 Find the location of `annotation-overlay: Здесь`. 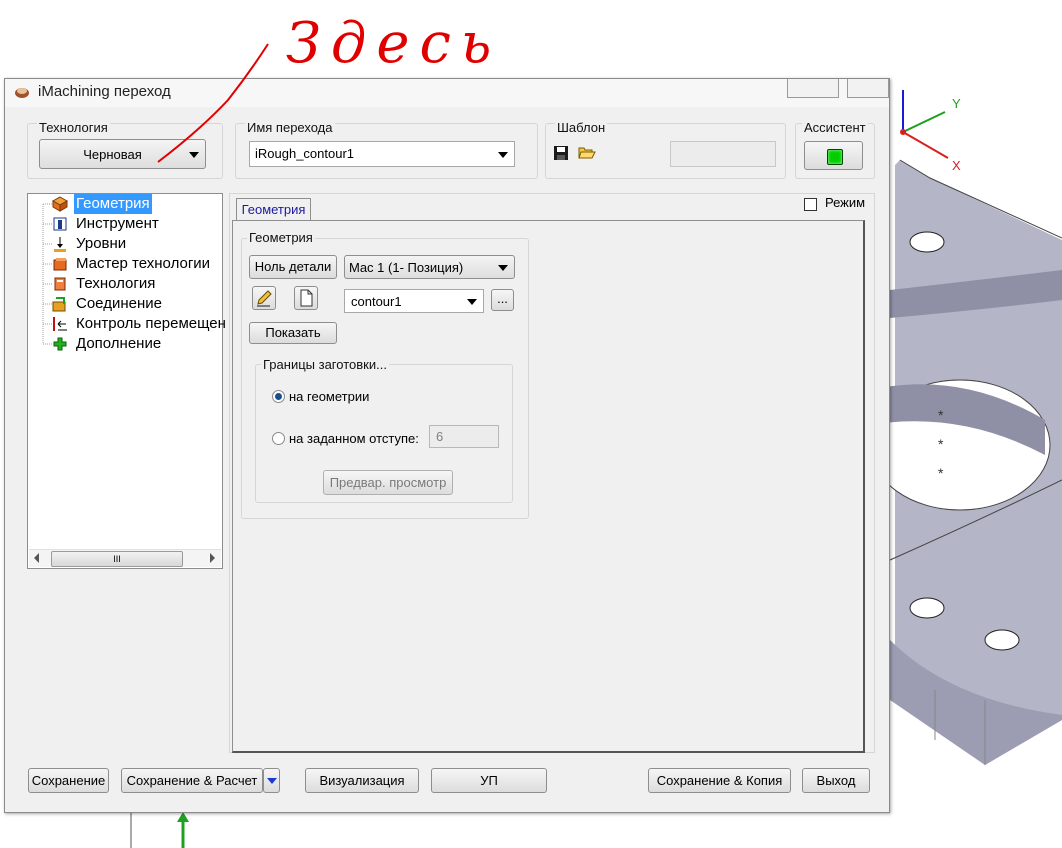

annotation-overlay: Здесь is located at coordinates (329, 87).